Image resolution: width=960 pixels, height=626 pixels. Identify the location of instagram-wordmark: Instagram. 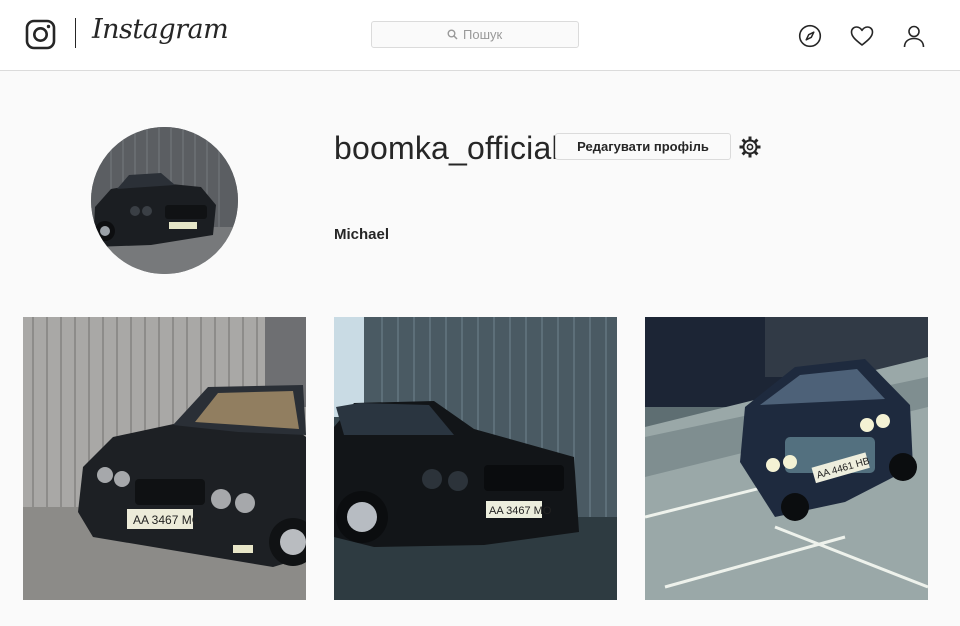
(160, 29).